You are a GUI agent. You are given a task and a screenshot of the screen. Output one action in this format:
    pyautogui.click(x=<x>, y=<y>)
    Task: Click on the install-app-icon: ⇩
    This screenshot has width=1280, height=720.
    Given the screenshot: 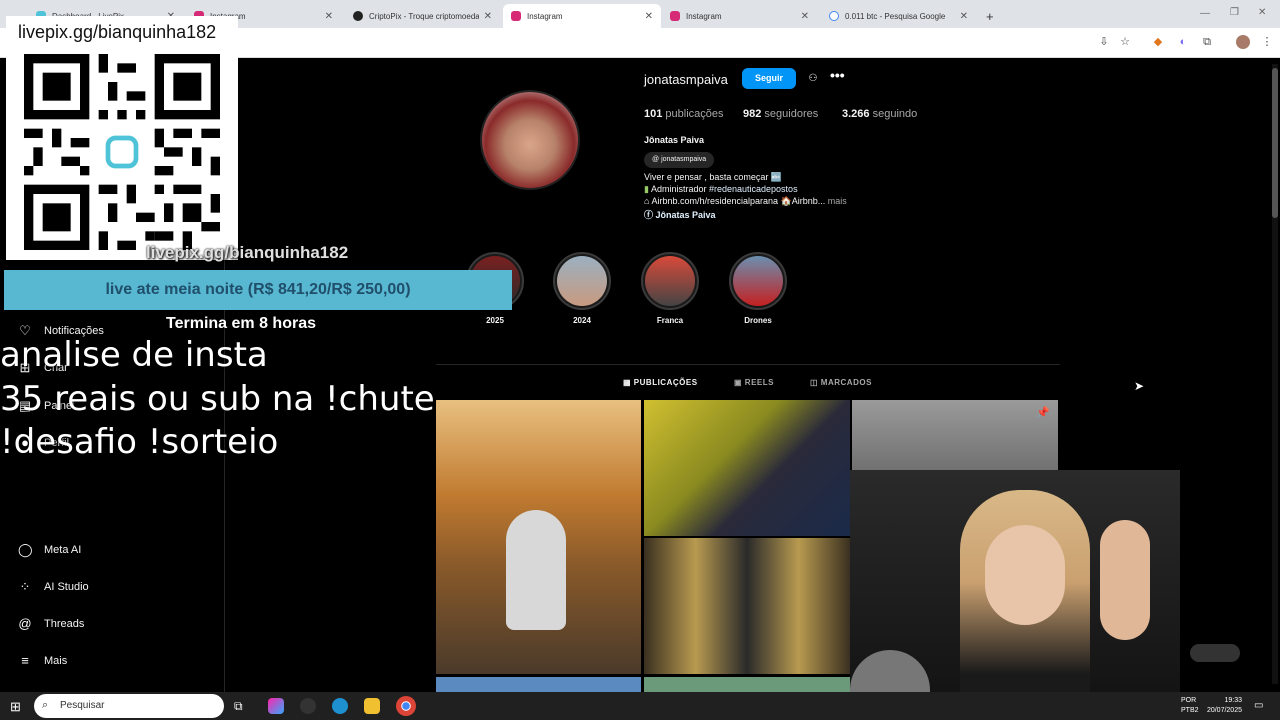 What is the action you would take?
    pyautogui.click(x=1104, y=42)
    